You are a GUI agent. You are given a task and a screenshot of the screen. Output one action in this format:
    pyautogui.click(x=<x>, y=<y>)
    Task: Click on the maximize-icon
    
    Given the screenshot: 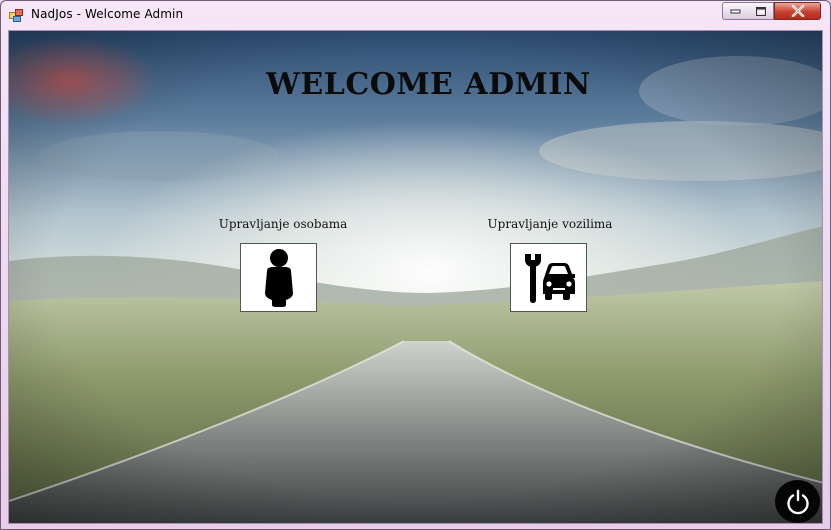 What is the action you would take?
    pyautogui.click(x=760, y=11)
    